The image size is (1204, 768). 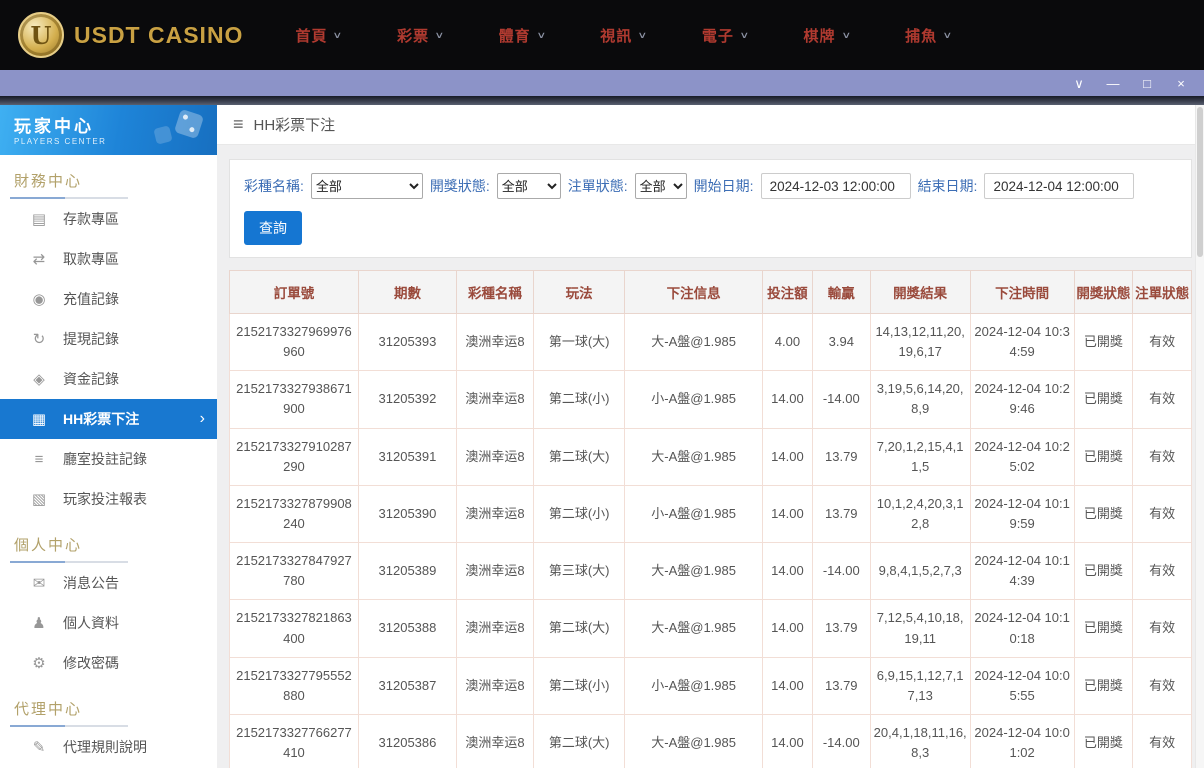 I want to click on table-cell: 第二球(大), so click(x=579, y=456).